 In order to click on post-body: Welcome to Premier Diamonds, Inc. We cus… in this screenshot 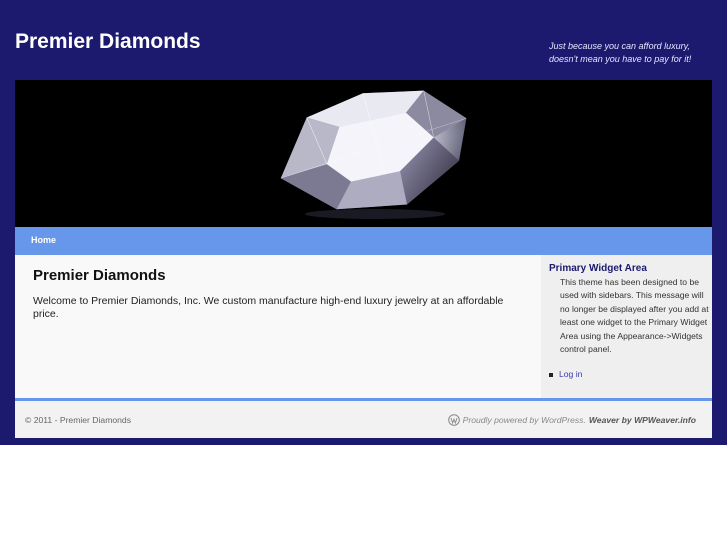, I will do `click(268, 307)`.